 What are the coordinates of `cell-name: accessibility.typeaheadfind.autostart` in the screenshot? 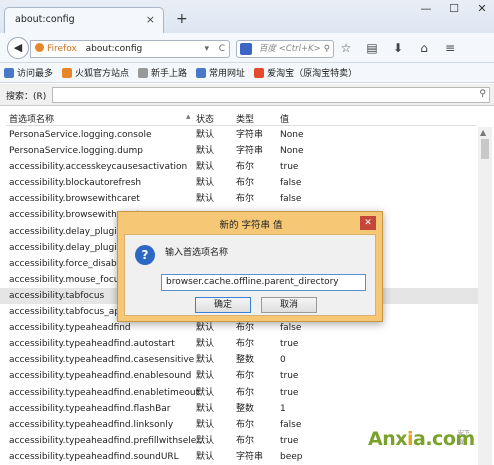 It's located at (92, 344).